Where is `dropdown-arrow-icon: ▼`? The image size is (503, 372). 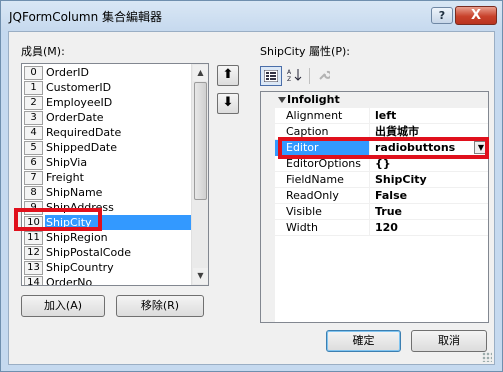 dropdown-arrow-icon: ▼ is located at coordinates (481, 147).